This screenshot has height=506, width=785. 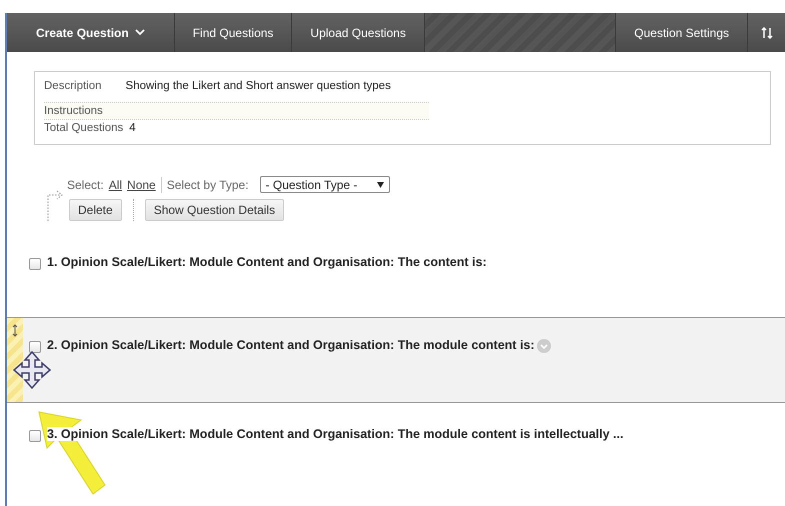 What do you see at coordinates (682, 32) in the screenshot?
I see `toolbar-button: Question Settings` at bounding box center [682, 32].